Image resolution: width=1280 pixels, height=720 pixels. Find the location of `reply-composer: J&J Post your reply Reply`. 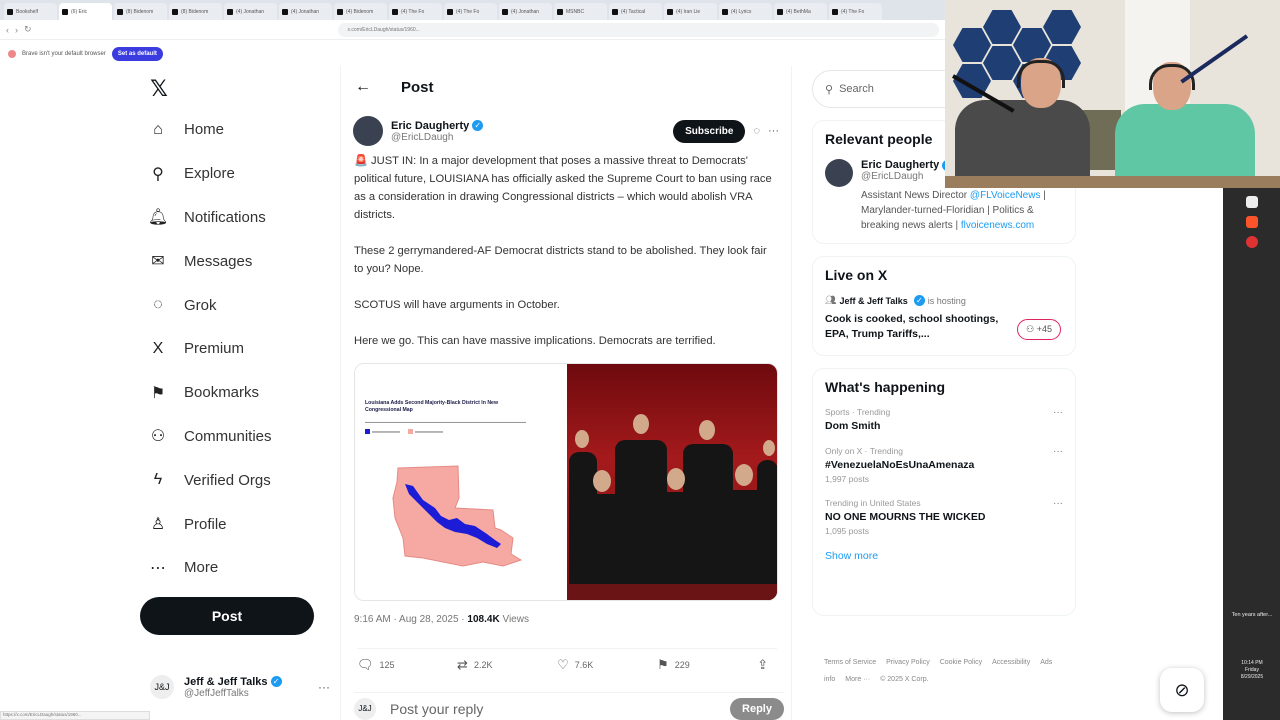

reply-composer: J&J Post your reply Reply is located at coordinates (569, 706).